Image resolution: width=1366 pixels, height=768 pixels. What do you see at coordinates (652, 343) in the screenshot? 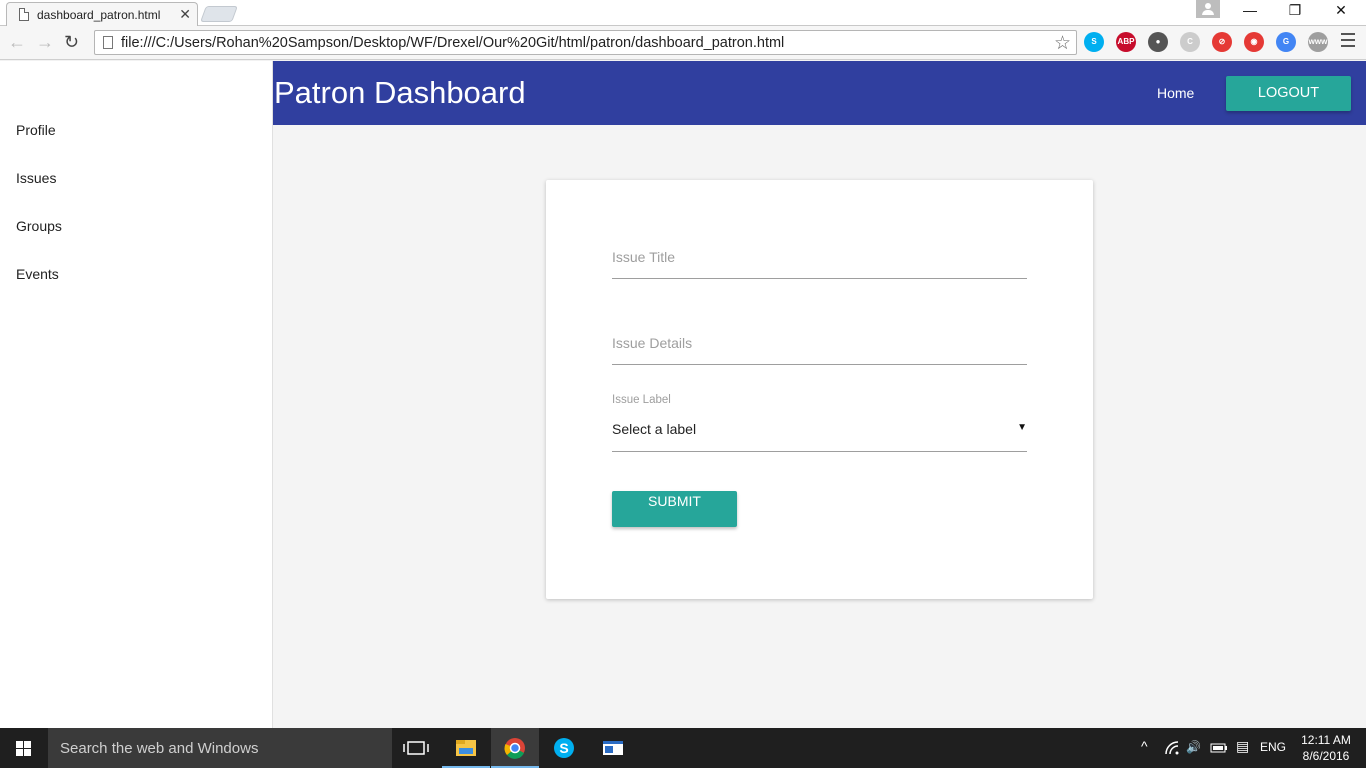
I see `issue-details-placeholder: Issue Details` at bounding box center [652, 343].